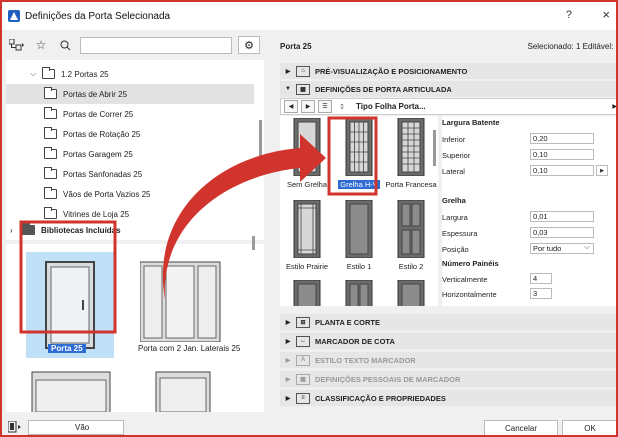  I want to click on archicad-icon, so click(14, 16).